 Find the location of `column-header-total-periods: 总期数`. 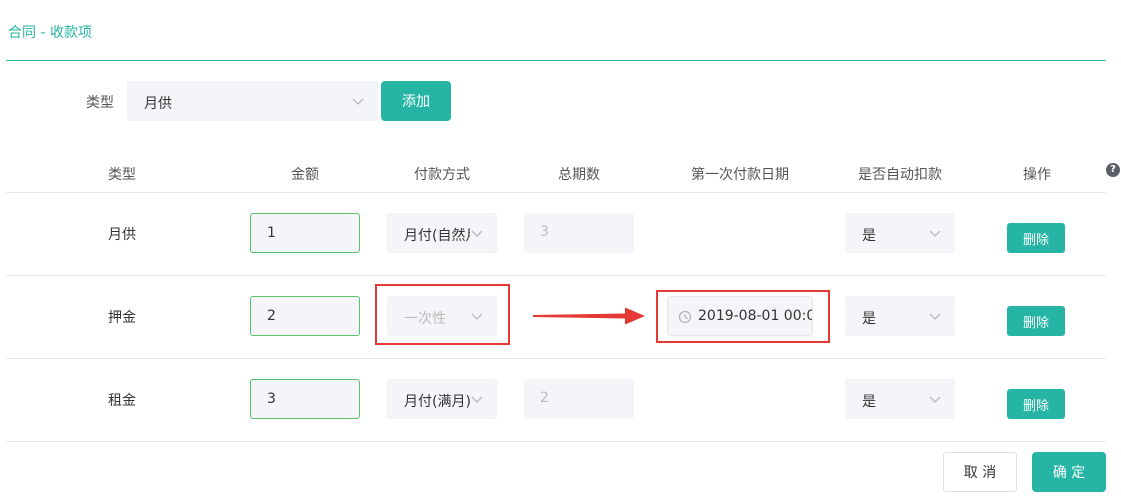

column-header-total-periods: 总期数 is located at coordinates (579, 175).